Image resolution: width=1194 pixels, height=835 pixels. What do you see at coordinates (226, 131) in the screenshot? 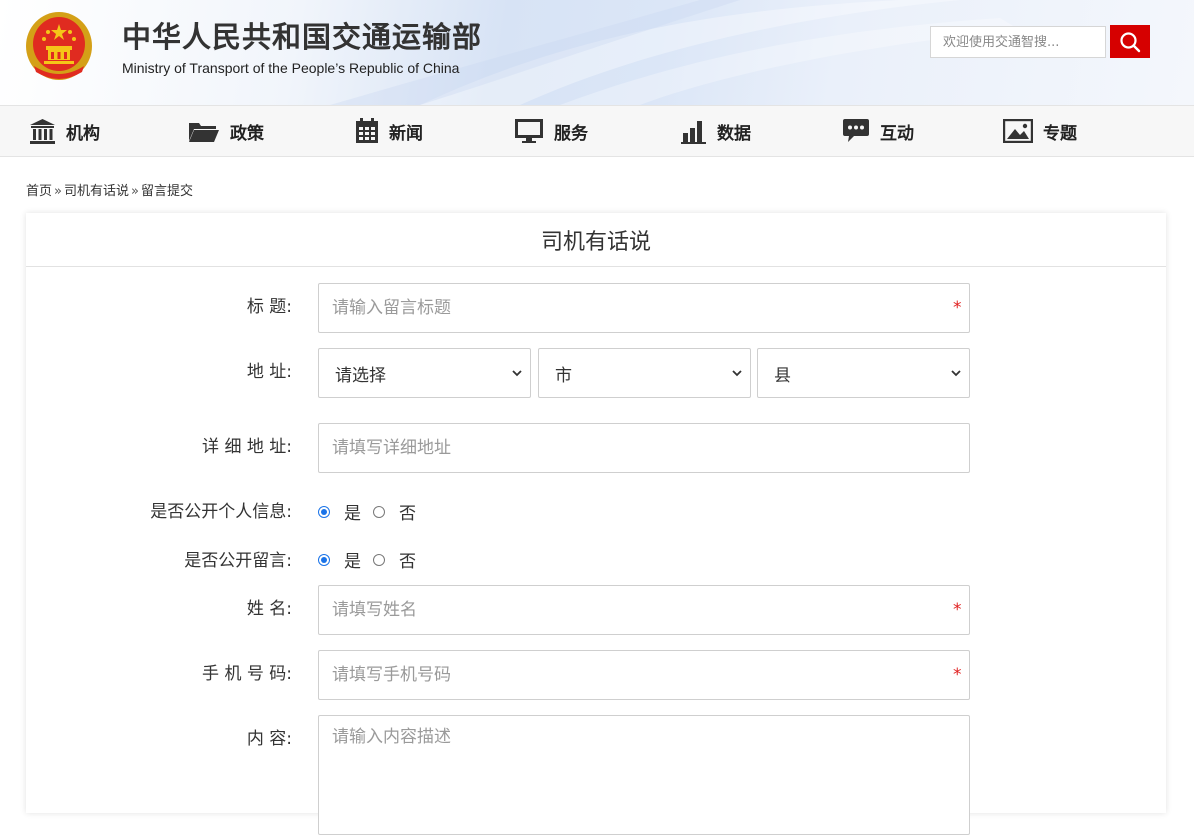
I see `nav-item-policy: 政策` at bounding box center [226, 131].